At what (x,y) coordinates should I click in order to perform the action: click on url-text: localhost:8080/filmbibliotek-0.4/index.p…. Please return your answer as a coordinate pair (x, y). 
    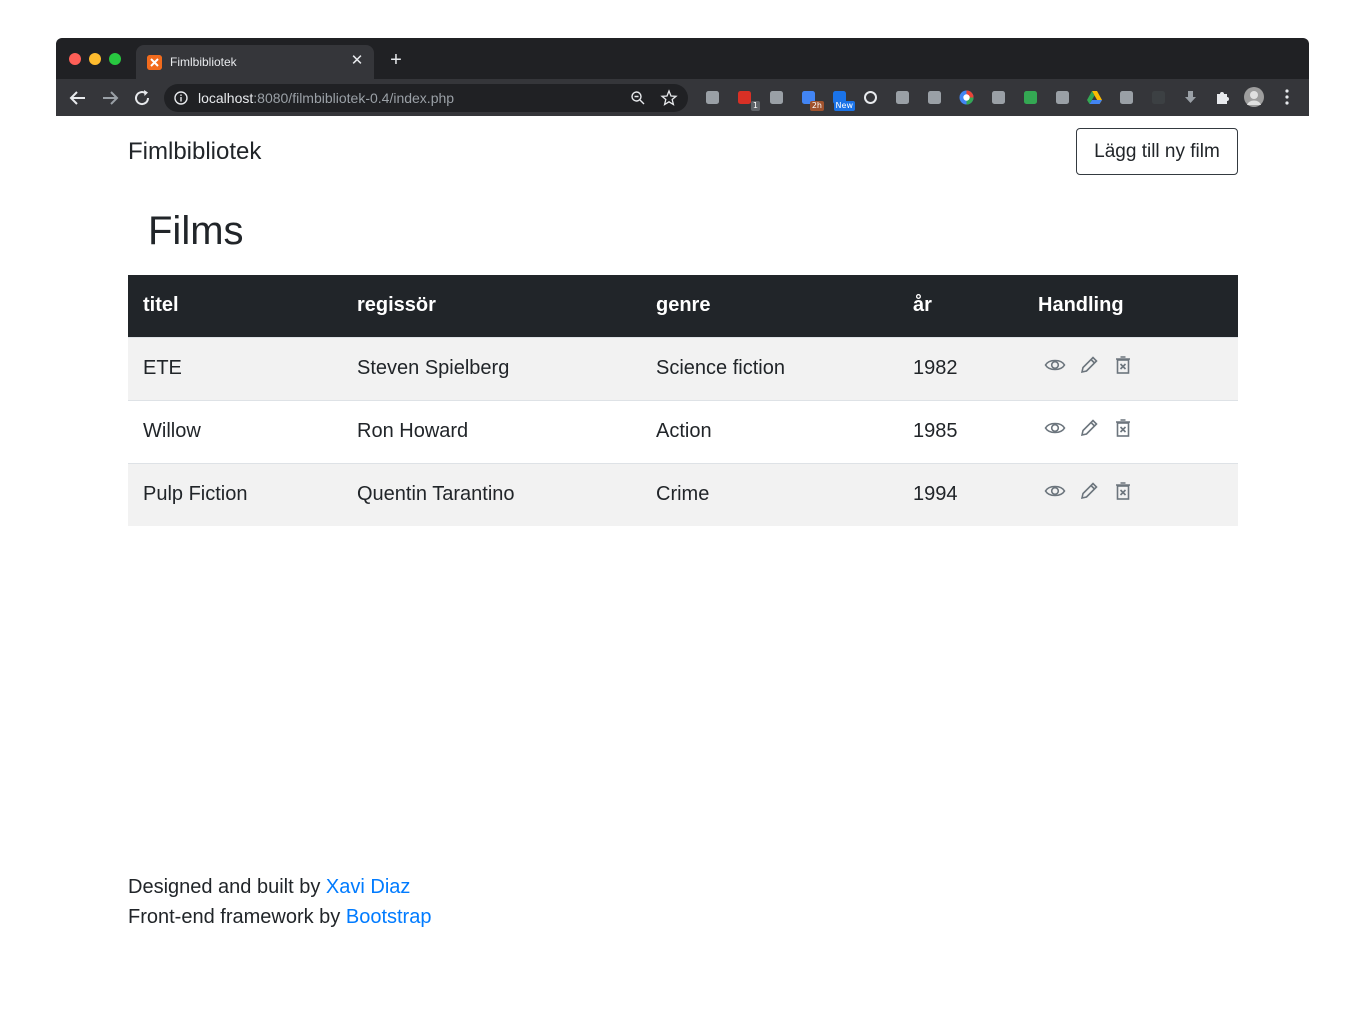
    Looking at the image, I should click on (326, 98).